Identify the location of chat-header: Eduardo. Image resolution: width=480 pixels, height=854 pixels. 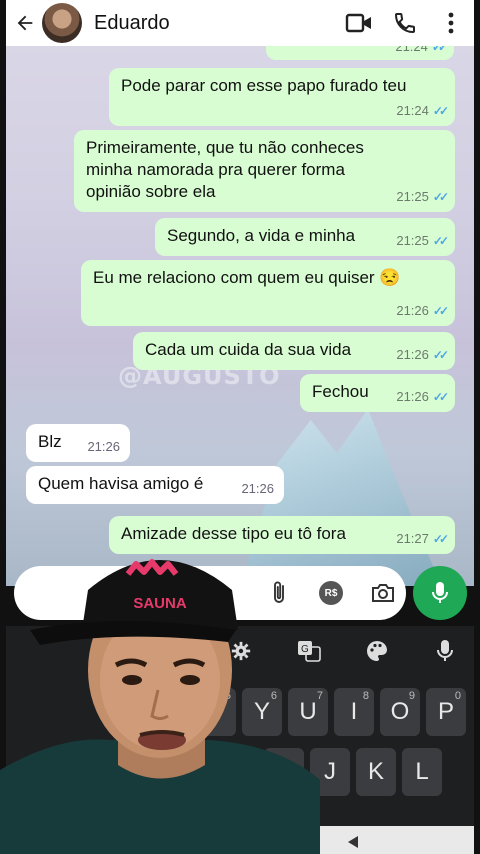
(240, 23).